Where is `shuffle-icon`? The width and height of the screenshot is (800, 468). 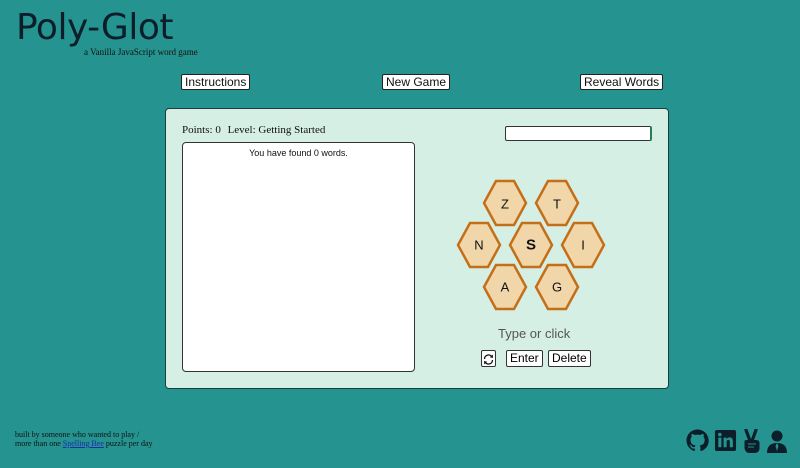 shuffle-icon is located at coordinates (488, 359).